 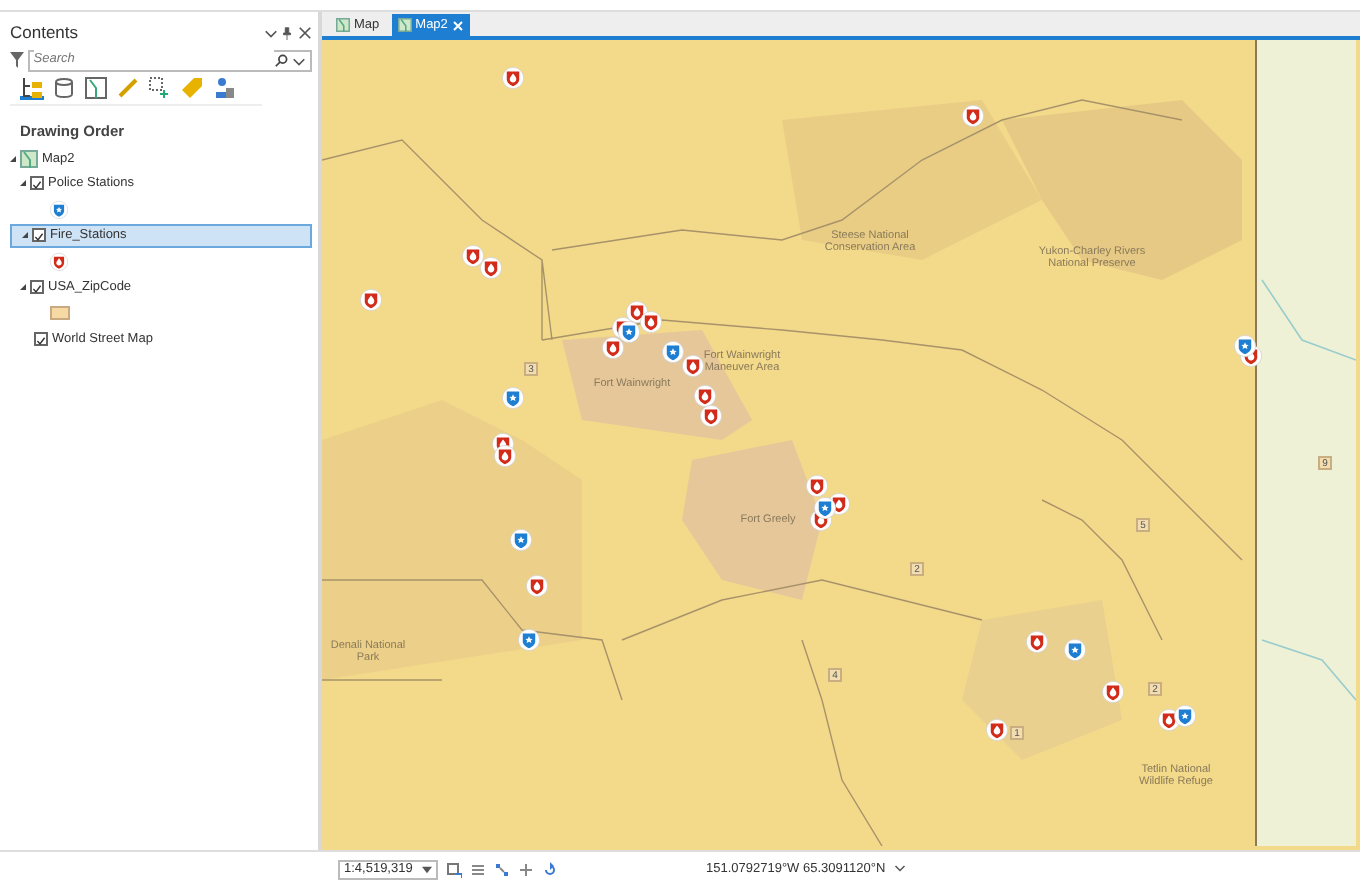 I want to click on map-source-icon, so click(x=96, y=87).